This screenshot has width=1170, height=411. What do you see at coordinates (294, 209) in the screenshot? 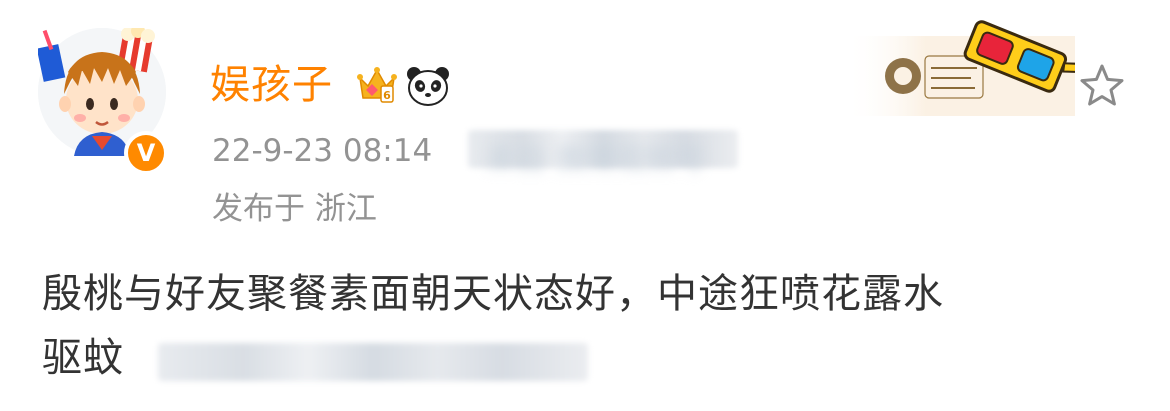
I see `post-location: 发布于 浙江` at bounding box center [294, 209].